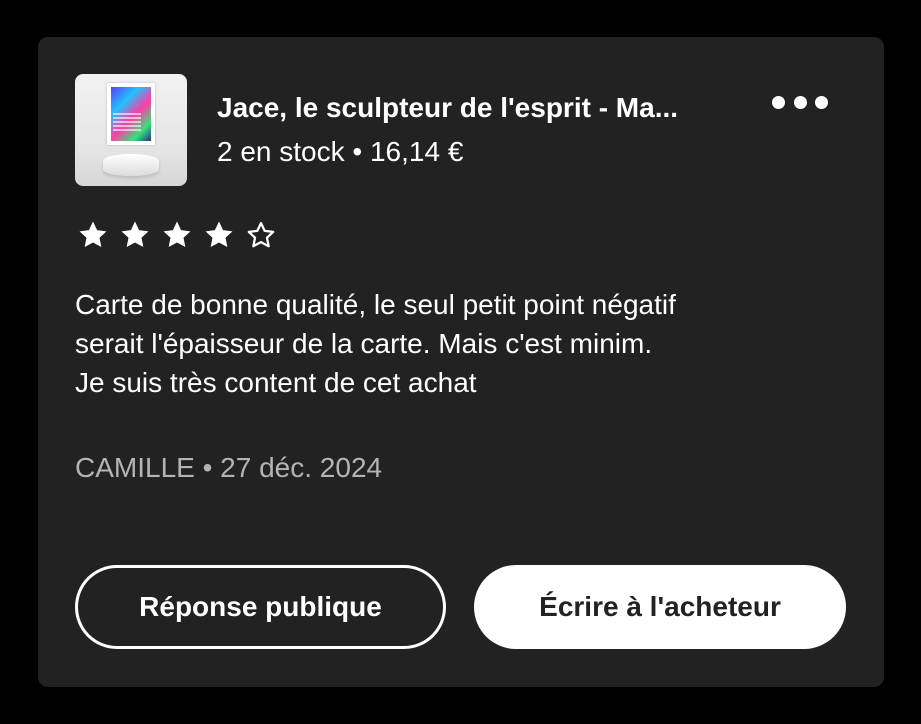  I want to click on product-thumbnail, so click(131, 130).